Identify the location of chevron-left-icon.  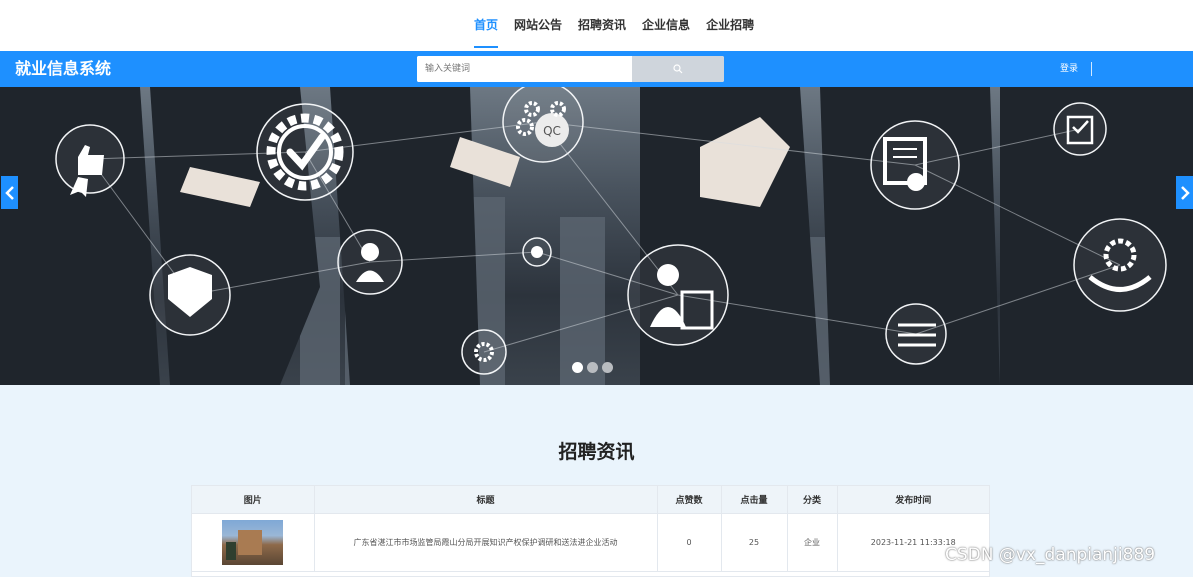
(9, 192).